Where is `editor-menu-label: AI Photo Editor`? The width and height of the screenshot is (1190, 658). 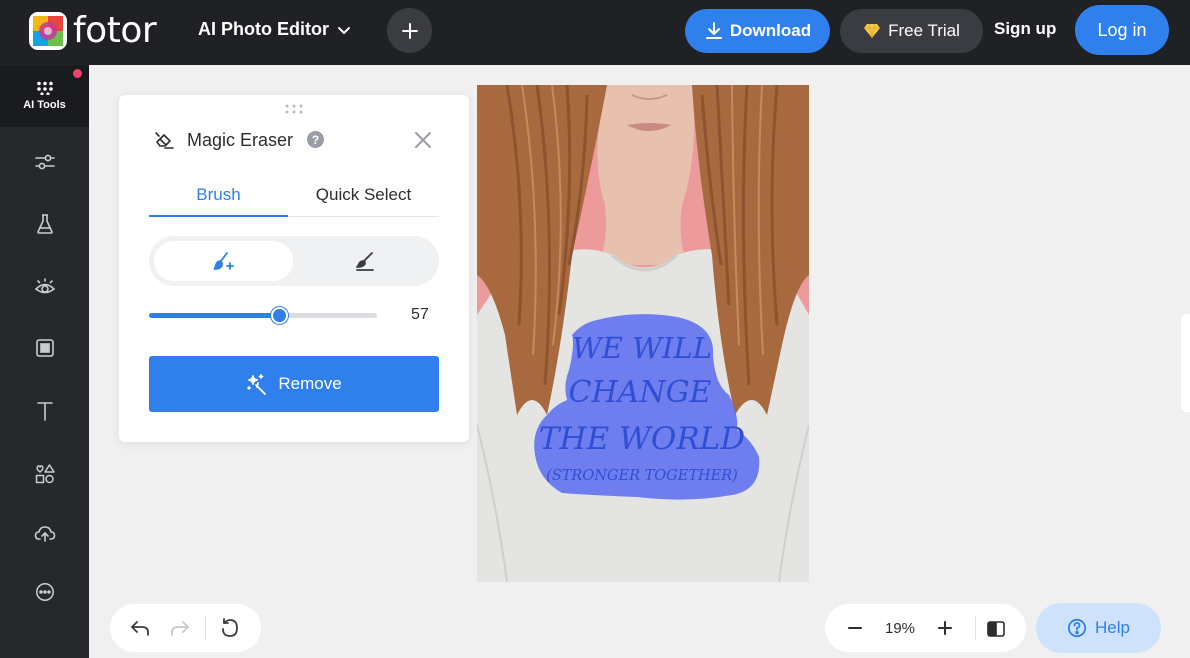 editor-menu-label: AI Photo Editor is located at coordinates (263, 29).